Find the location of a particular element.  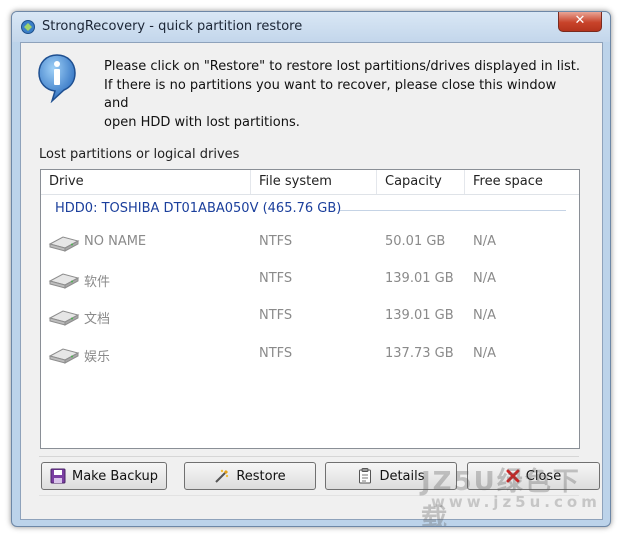

column-header-drive: Drive is located at coordinates (146, 182).